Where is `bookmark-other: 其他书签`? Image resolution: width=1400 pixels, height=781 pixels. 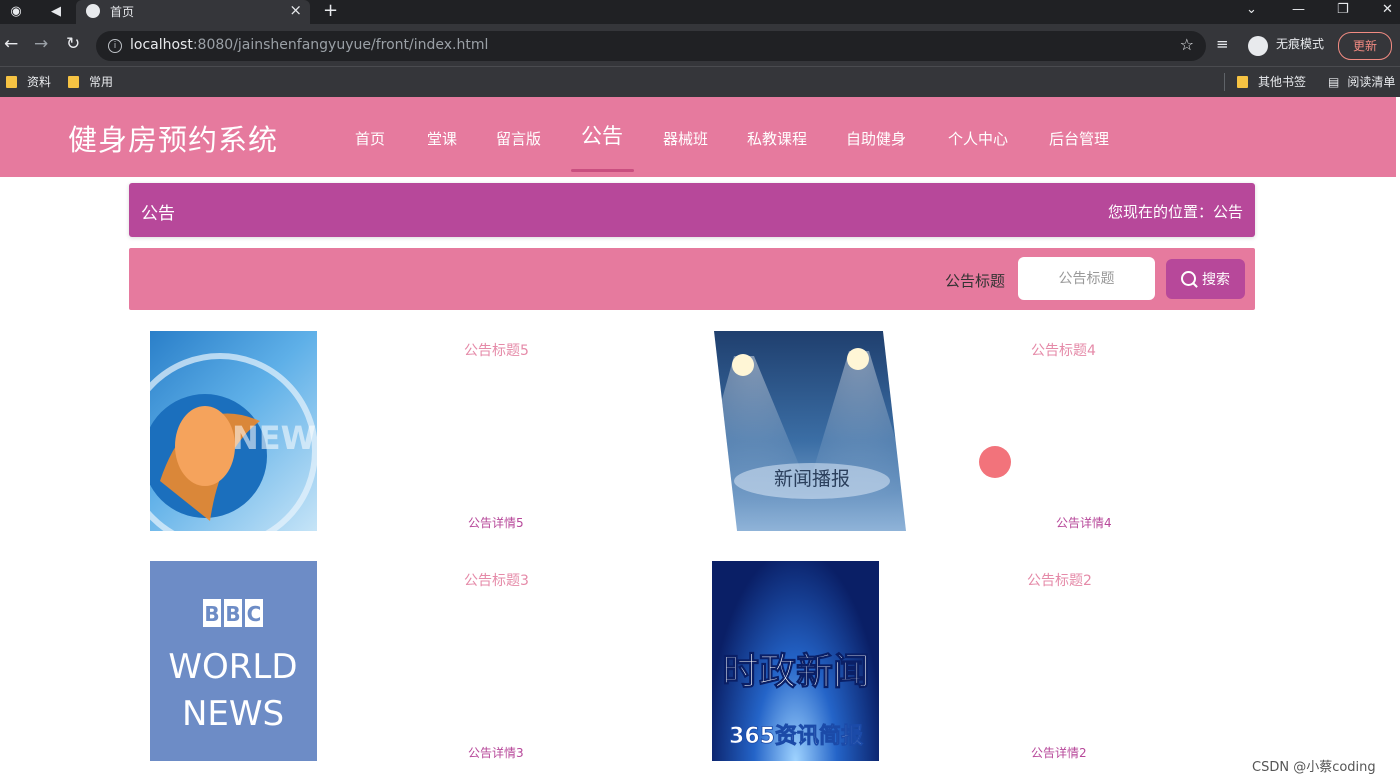
bookmark-other: 其他书签 is located at coordinates (1271, 82).